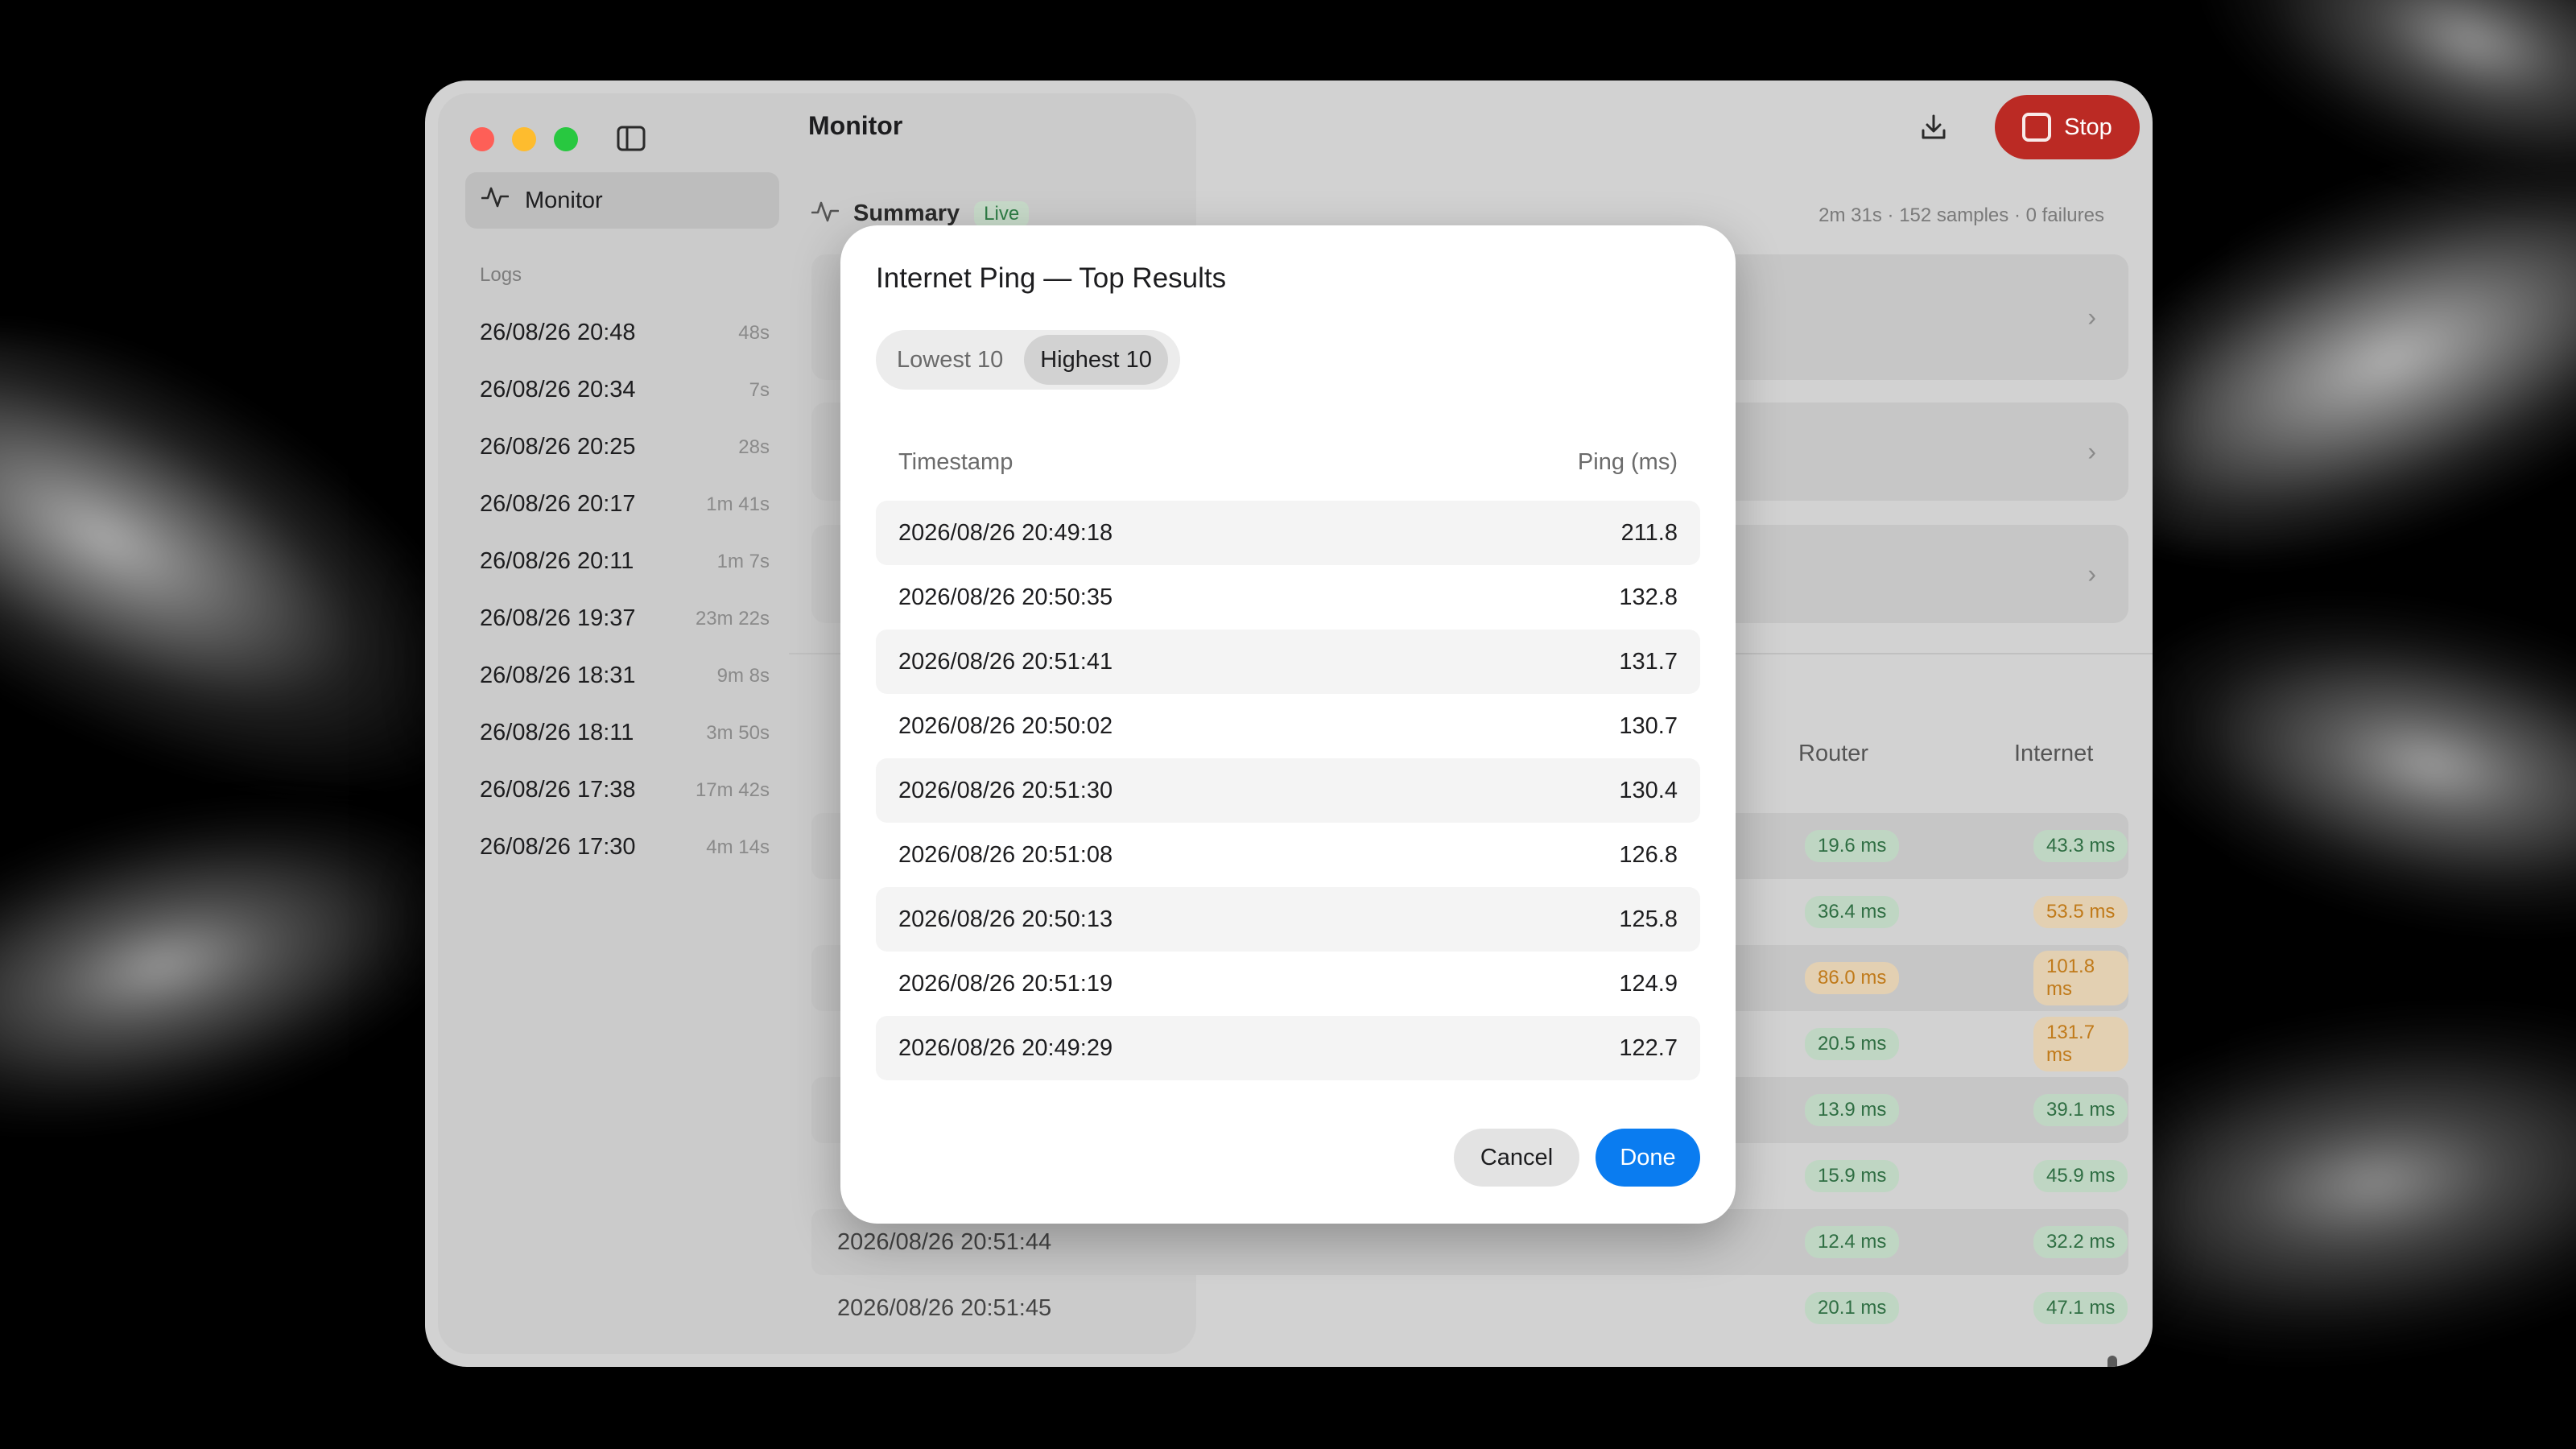 This screenshot has width=2576, height=1449. I want to click on result-row: 2026/08/26 20:51:19 124.9, so click(1288, 983).